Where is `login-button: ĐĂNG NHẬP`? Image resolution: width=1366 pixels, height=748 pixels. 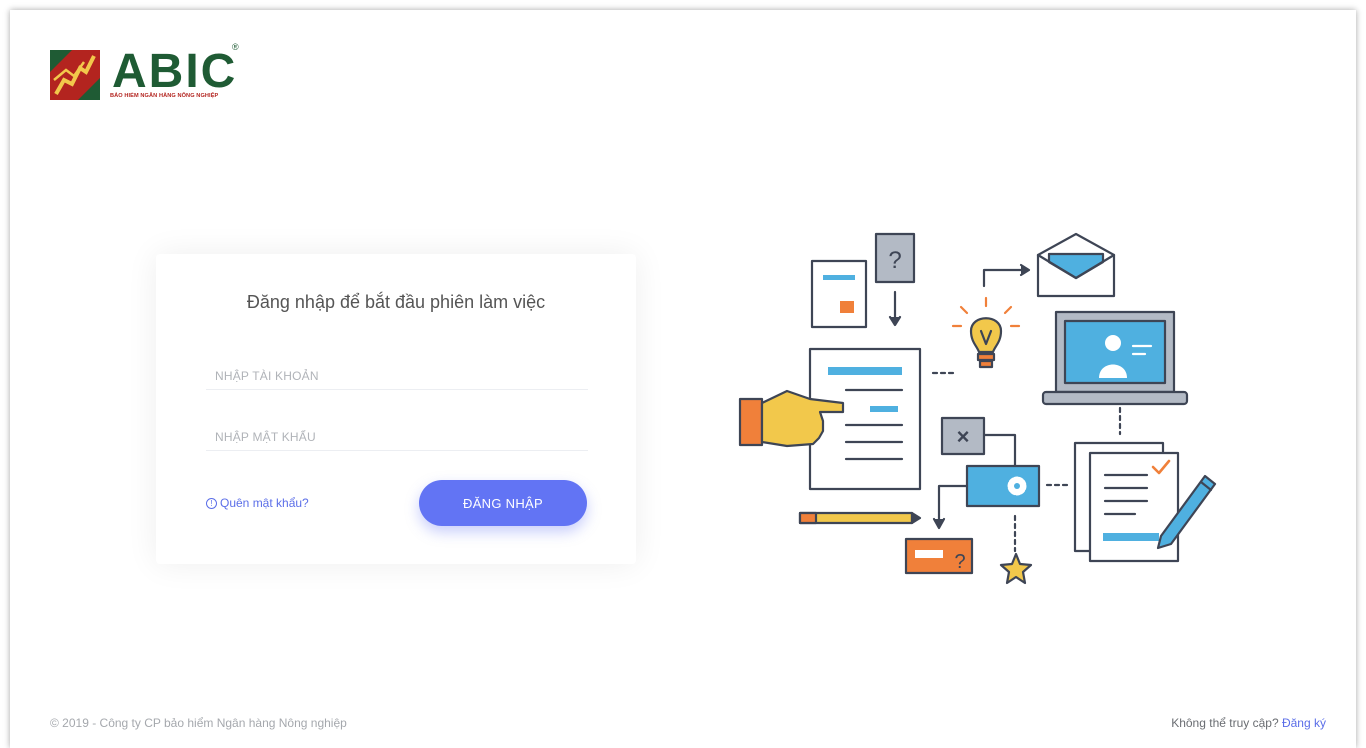 login-button: ĐĂNG NHẬP is located at coordinates (503, 503).